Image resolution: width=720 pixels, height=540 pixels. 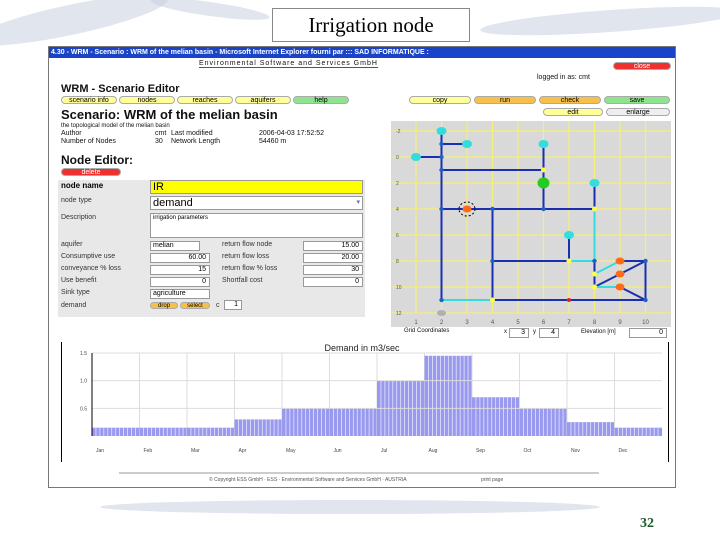 What do you see at coordinates (243, 451) in the screenshot?
I see `x-tick-label: Apr` at bounding box center [243, 451].